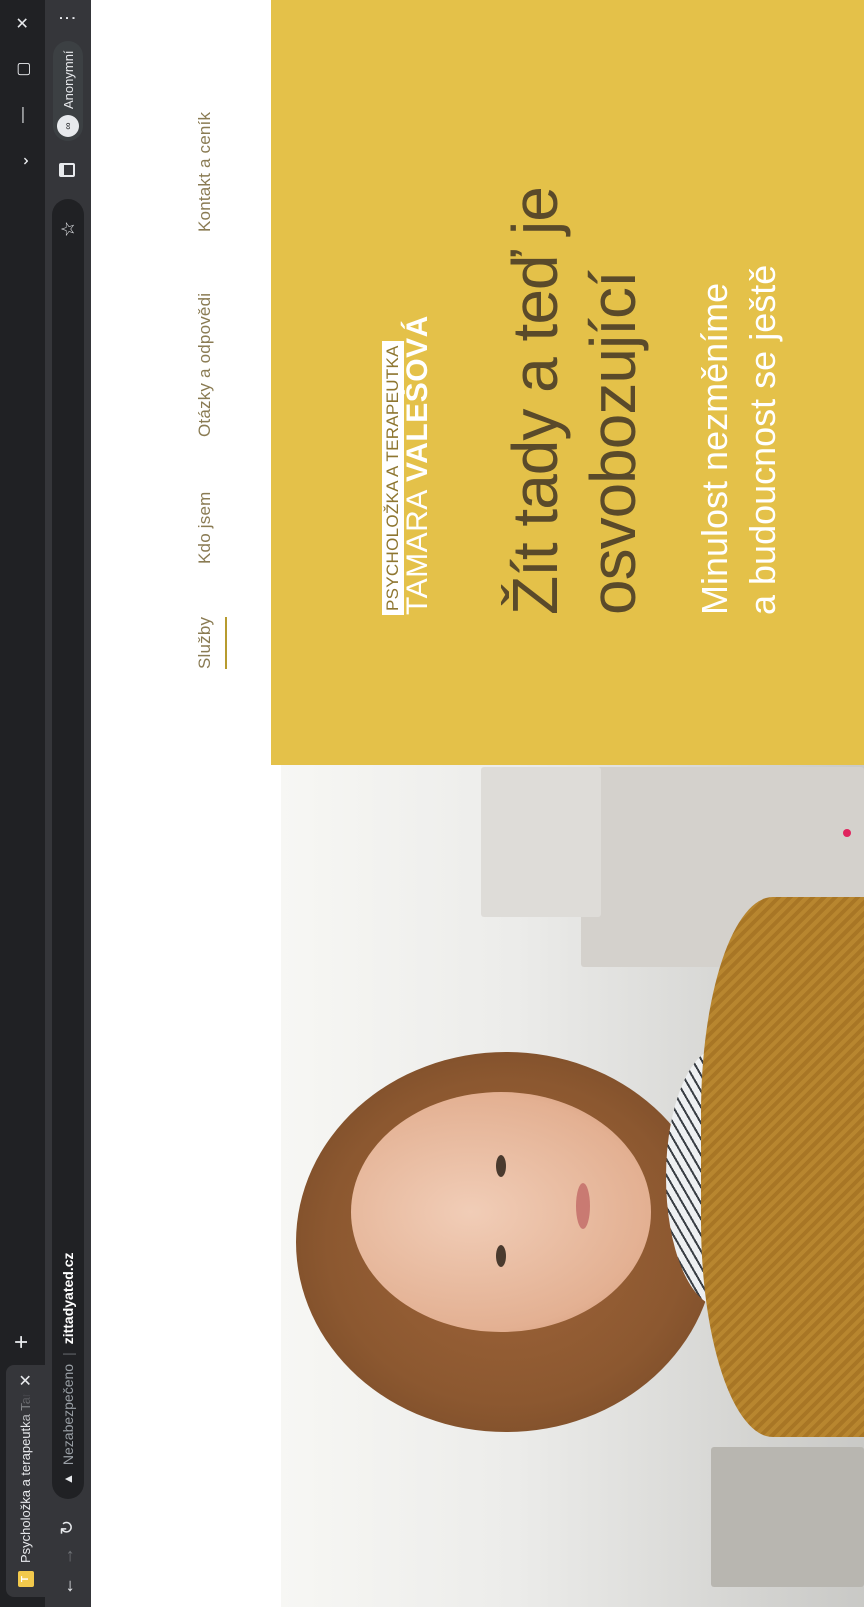  Describe the element at coordinates (739, 440) in the screenshot. I see `hero-subline: Minulost nezměníme a budoucnost se ještě` at that location.